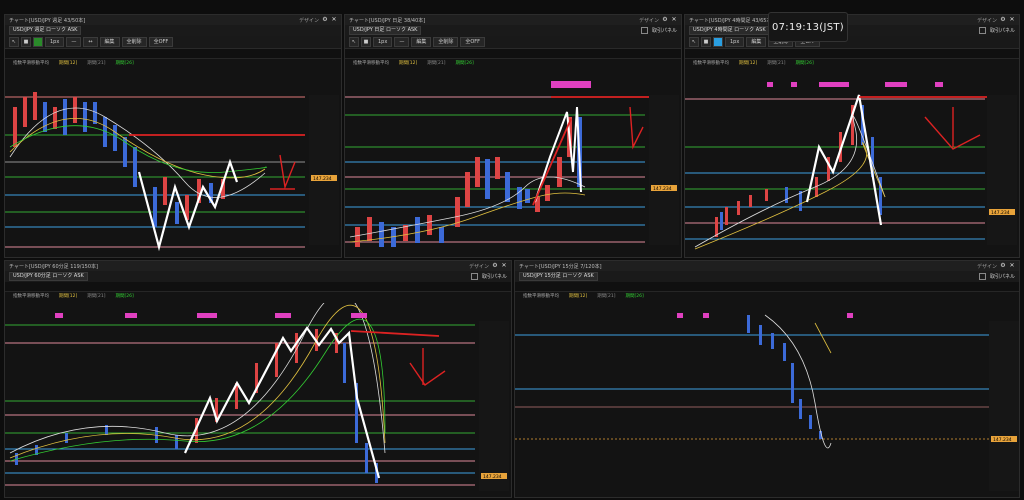  I want to click on panel-titlebar: チャート[USD/JPY 60分足 119/150本] デザイン ⚙ ✕, so click(258, 266).